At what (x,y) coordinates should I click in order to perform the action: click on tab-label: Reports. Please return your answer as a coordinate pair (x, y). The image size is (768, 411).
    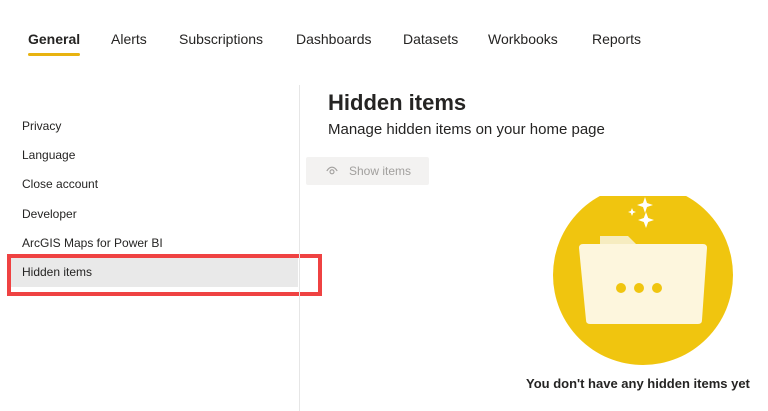
    Looking at the image, I should click on (617, 39).